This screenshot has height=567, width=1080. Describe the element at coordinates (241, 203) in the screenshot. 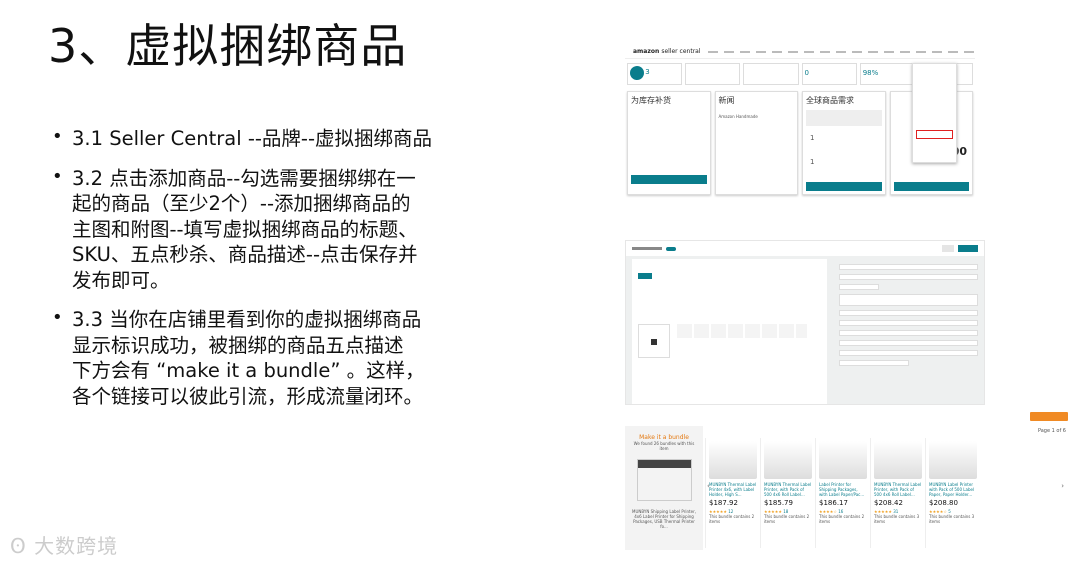

I see `bullet-line: 起的商品（至少2个）--添加捆绑商品的` at that location.